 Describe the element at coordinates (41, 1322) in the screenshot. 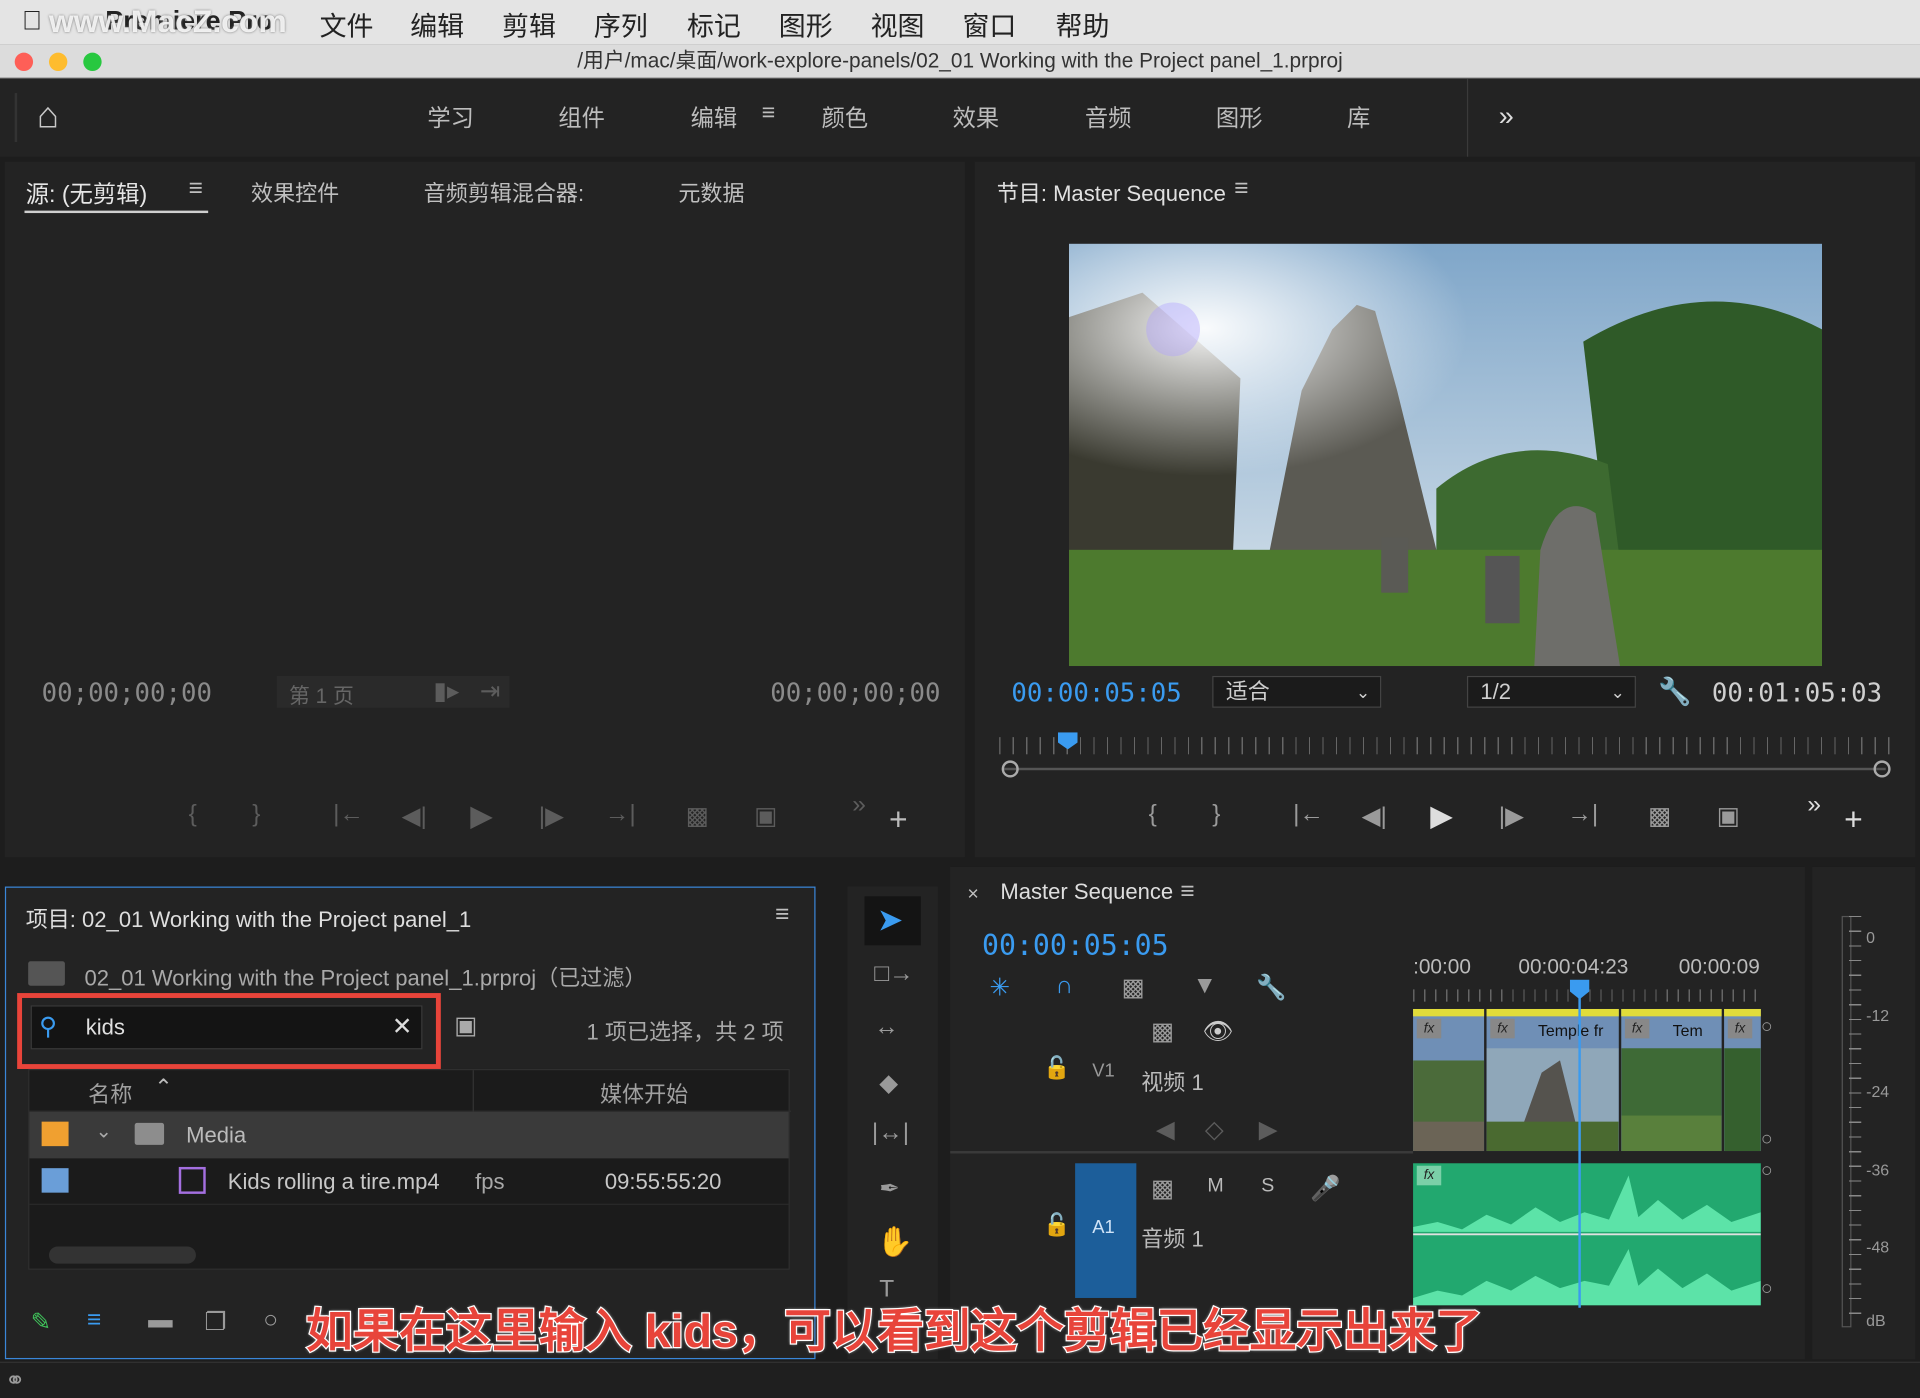

I see `pencil-icon: ✎` at that location.